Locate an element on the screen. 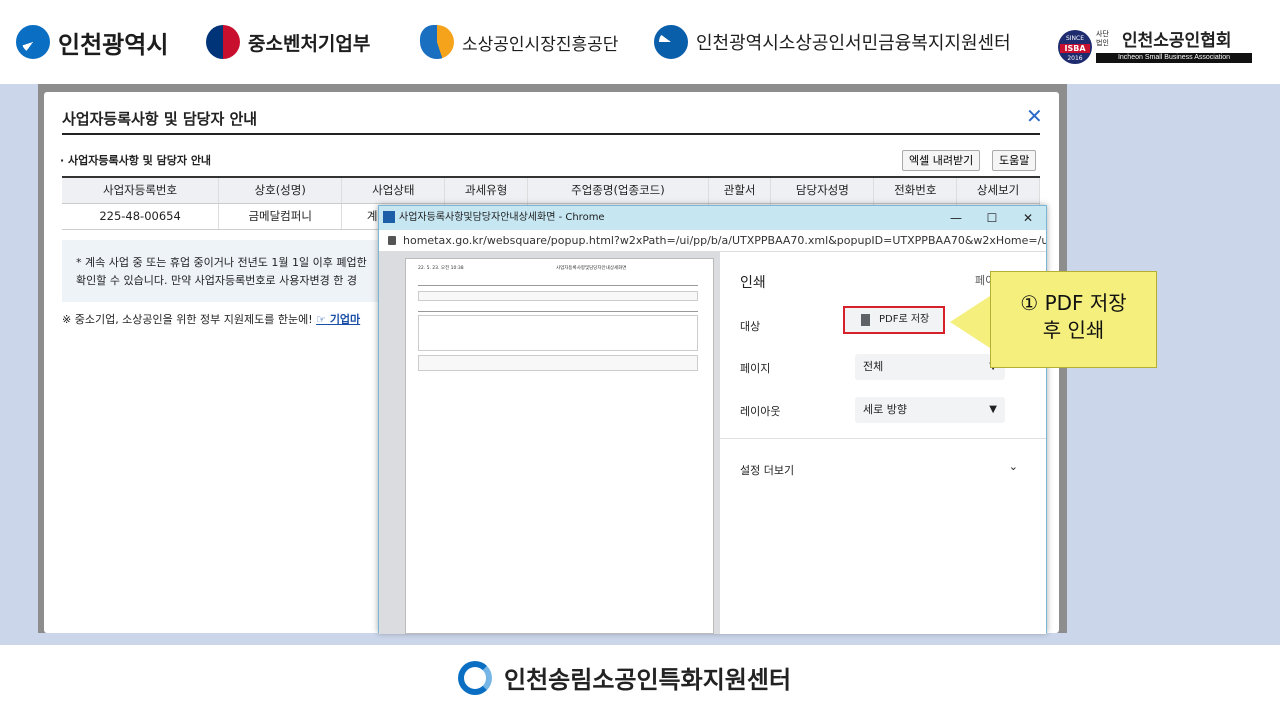  excel-download-button: 엑셀 내려받기 is located at coordinates (941, 160).